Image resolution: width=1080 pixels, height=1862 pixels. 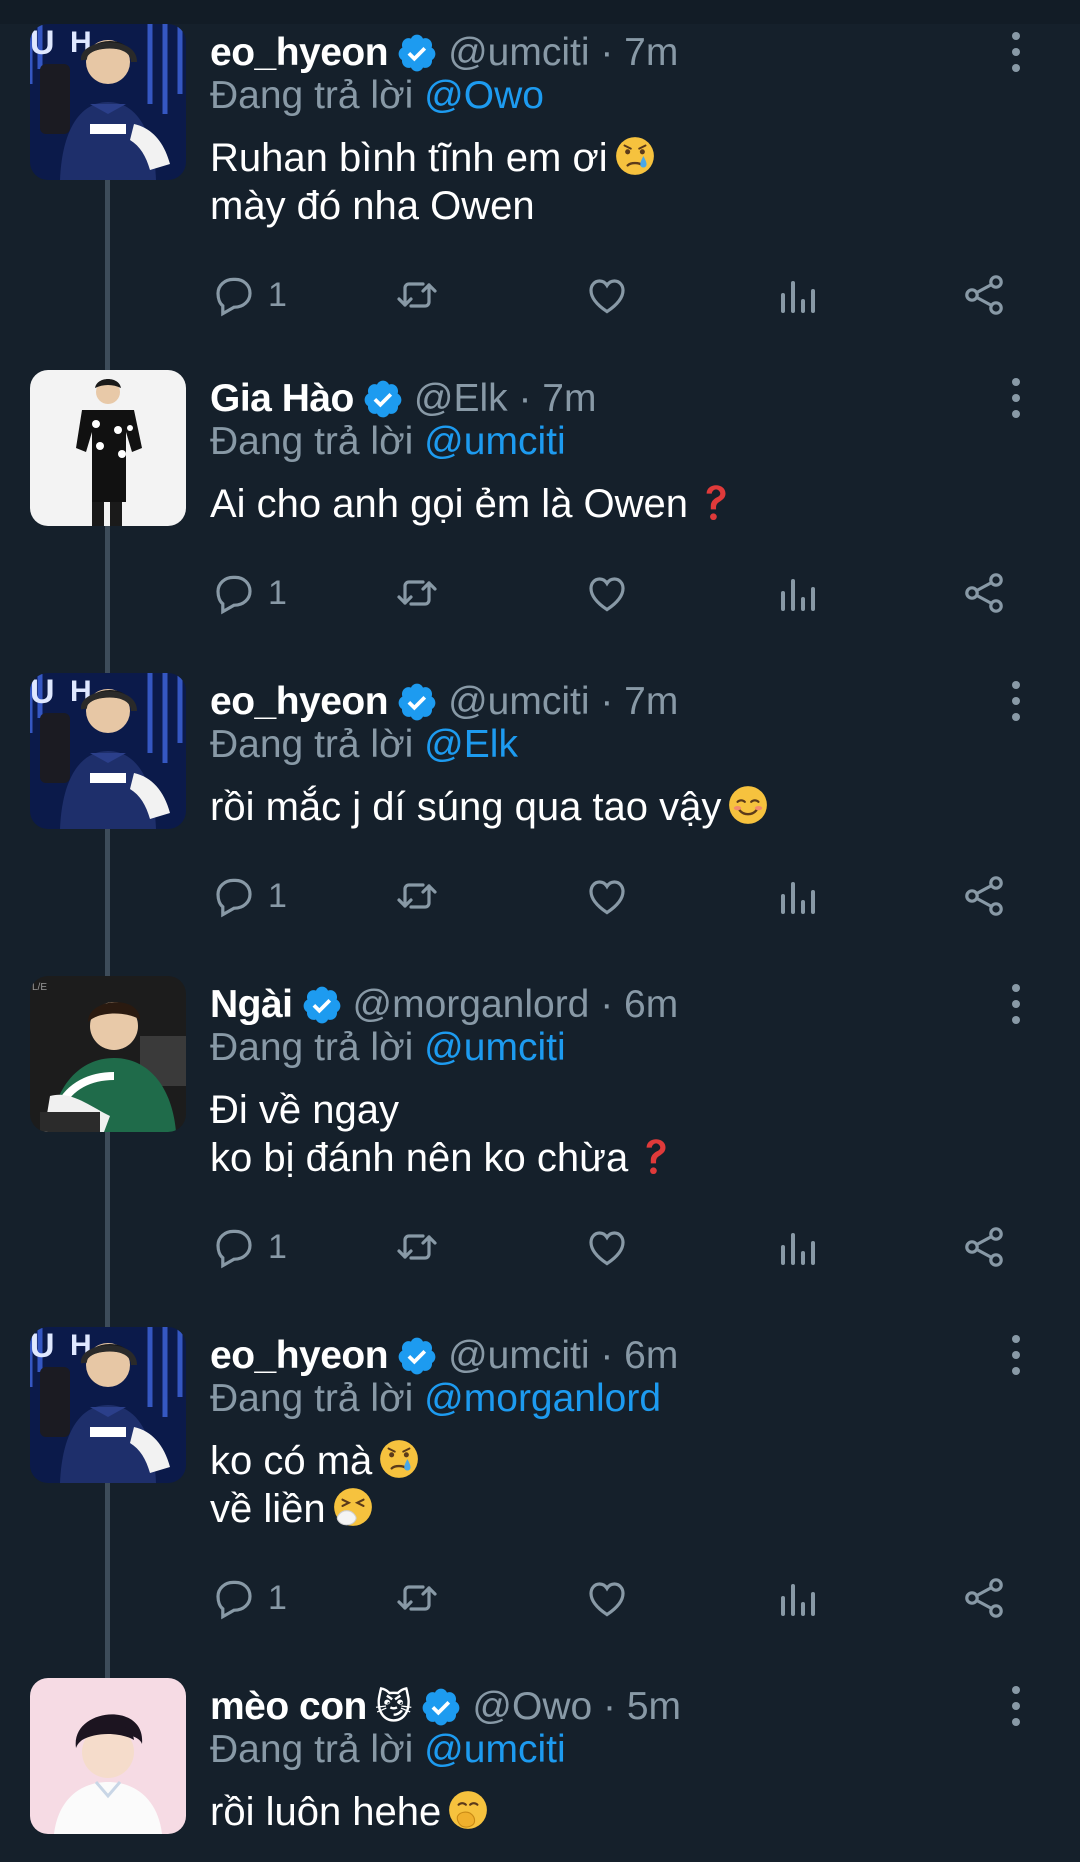 I want to click on tweet-text-line: Ruhan bình tĩnh em ơi, so click(x=433, y=158).